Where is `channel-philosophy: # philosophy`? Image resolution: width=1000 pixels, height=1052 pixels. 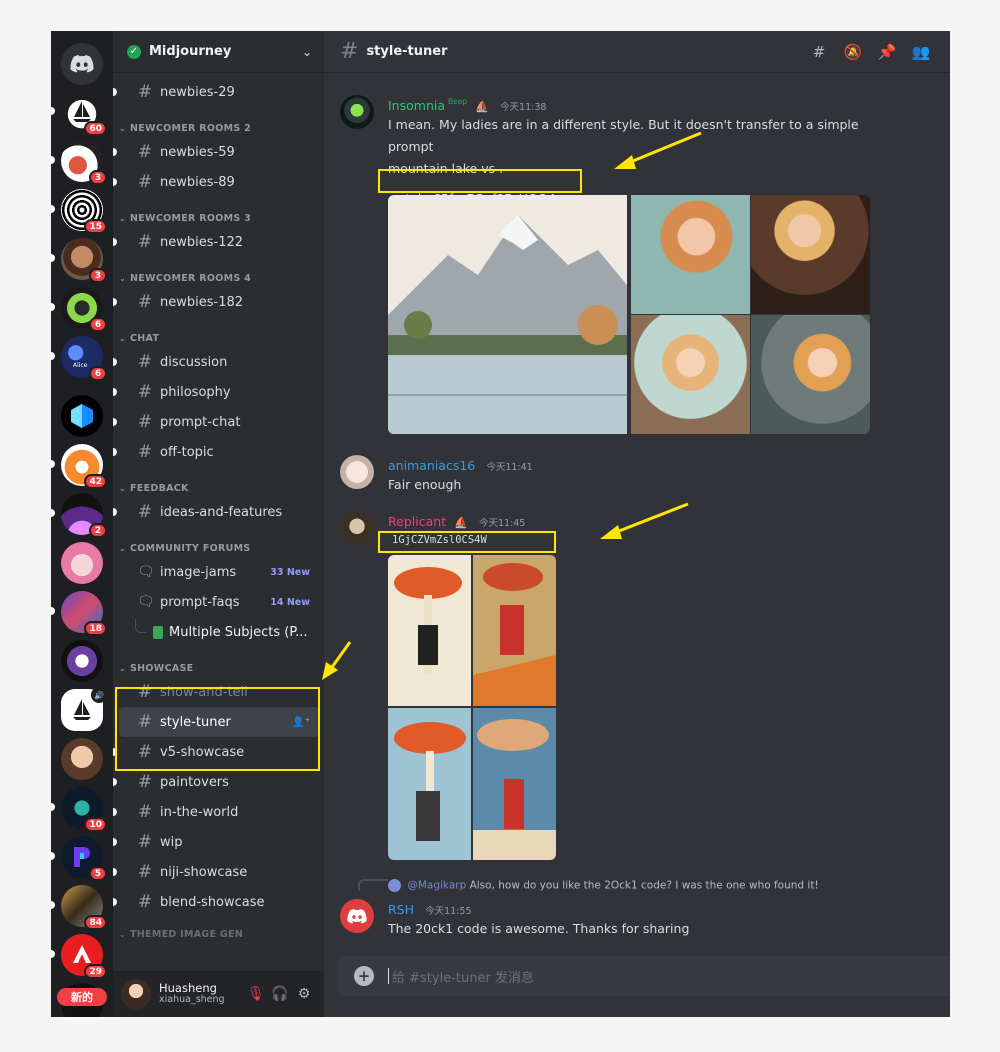
channel-philosophy: # philosophy is located at coordinates (215, 392).